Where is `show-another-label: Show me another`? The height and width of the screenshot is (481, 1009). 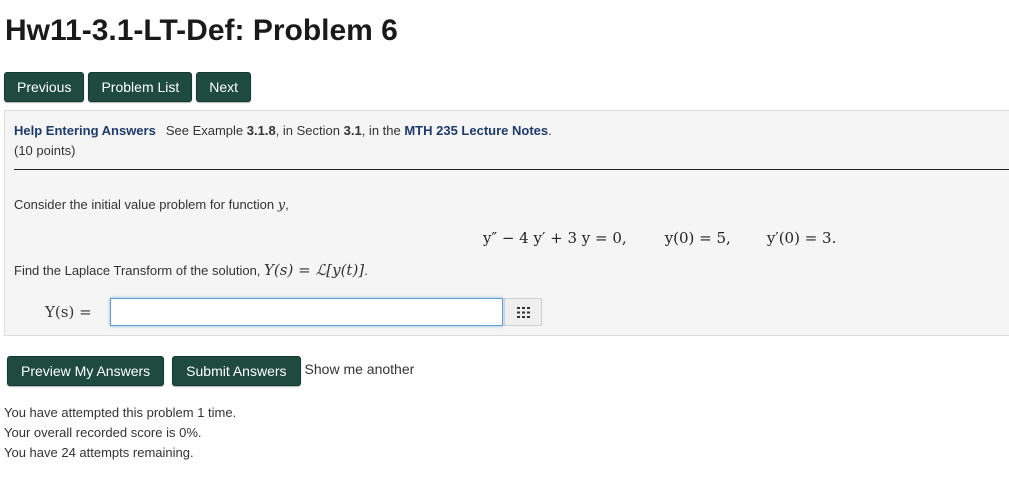 show-another-label: Show me another is located at coordinates (359, 369).